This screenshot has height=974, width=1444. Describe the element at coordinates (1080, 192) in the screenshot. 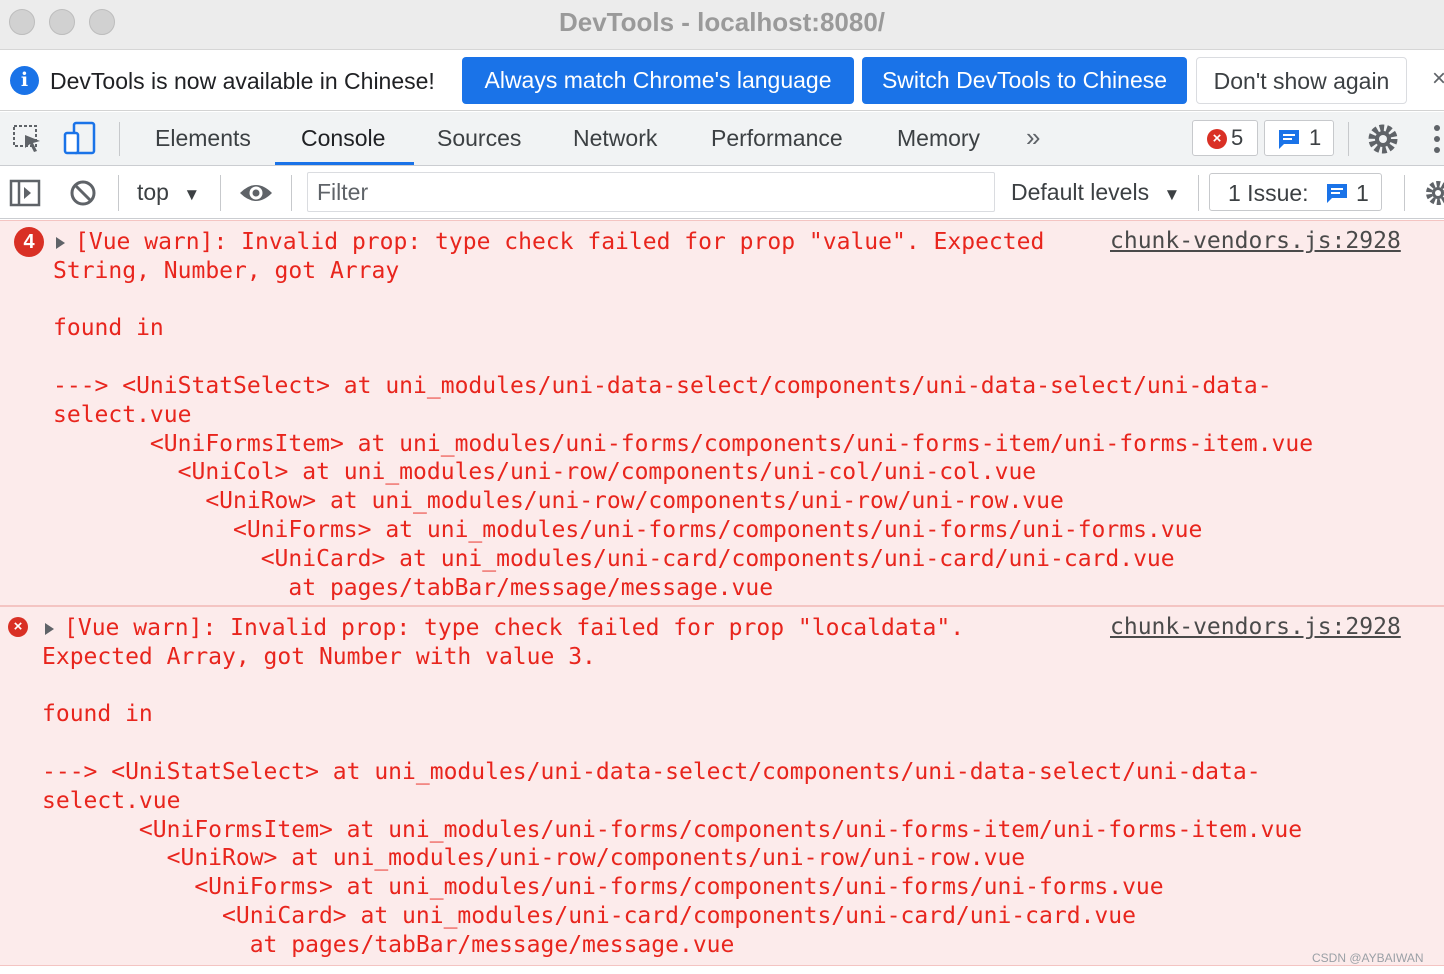

I see `log-levels-value: Default levels` at that location.